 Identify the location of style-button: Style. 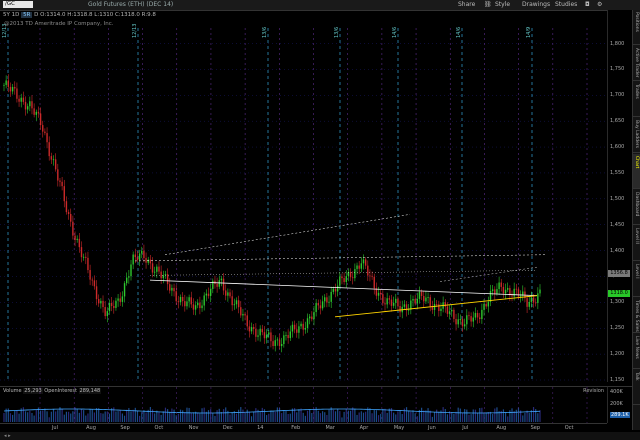
(502, 5).